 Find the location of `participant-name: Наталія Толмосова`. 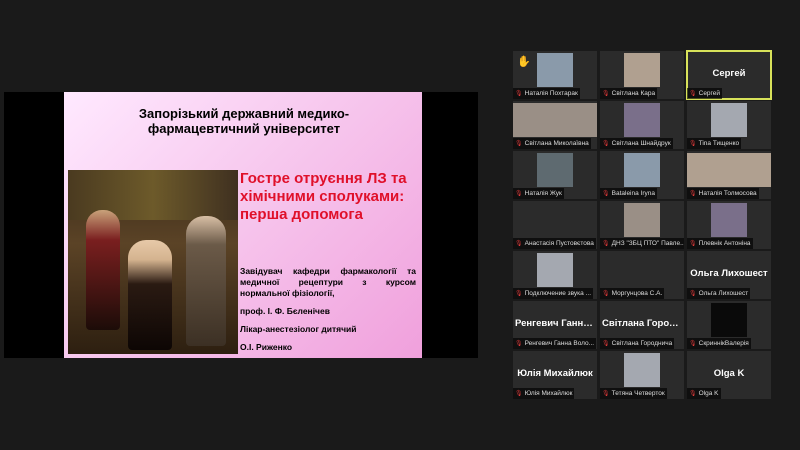

participant-name: Наталія Толмосова is located at coordinates (727, 193).